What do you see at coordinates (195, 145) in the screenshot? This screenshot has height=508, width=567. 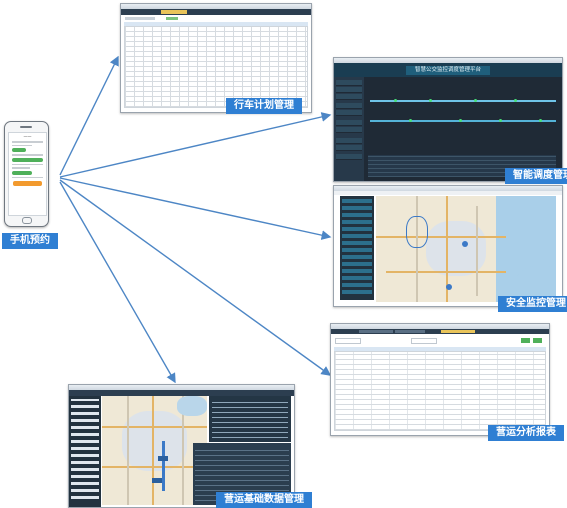 I see `arrow-to-dispatch` at bounding box center [195, 145].